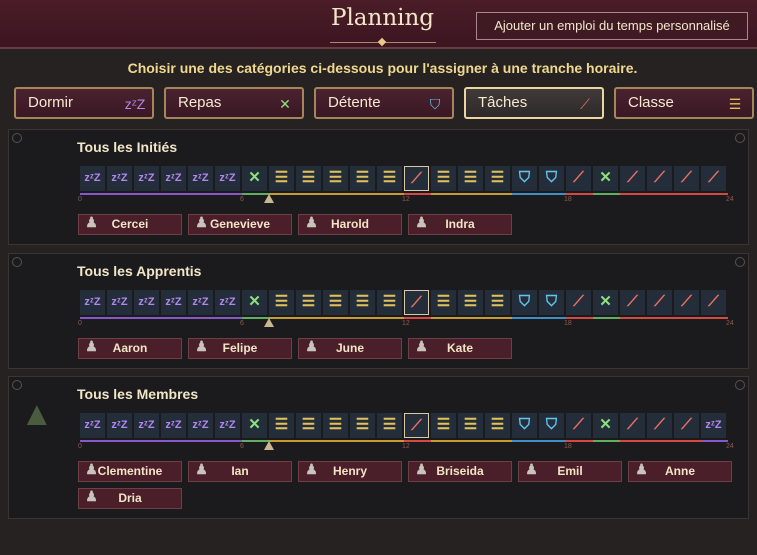 This screenshot has height=555, width=757. I want to click on member-button: ♟ Cercei, so click(130, 224).